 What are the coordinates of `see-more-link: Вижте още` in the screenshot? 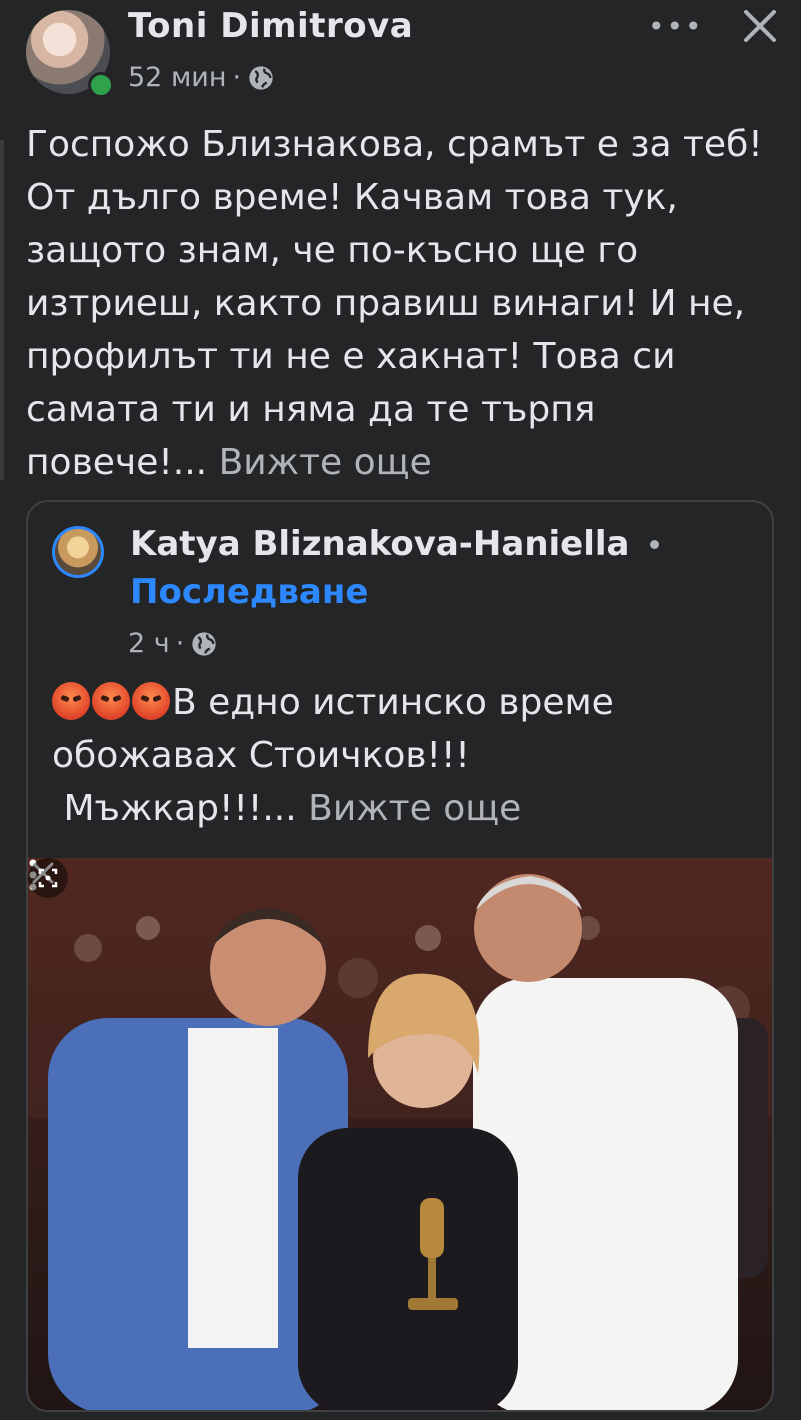 It's located at (325, 462).